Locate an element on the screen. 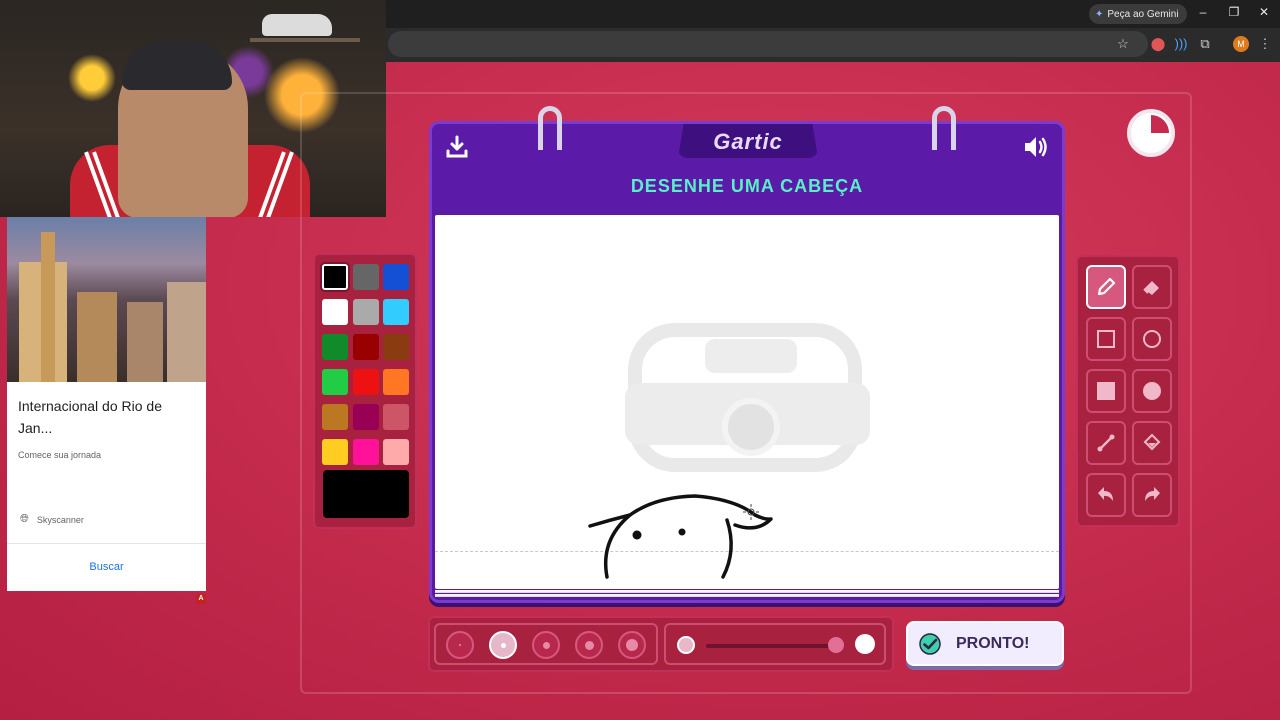 The height and width of the screenshot is (720, 1280). minimize-icon: – is located at coordinates (1203, 12).